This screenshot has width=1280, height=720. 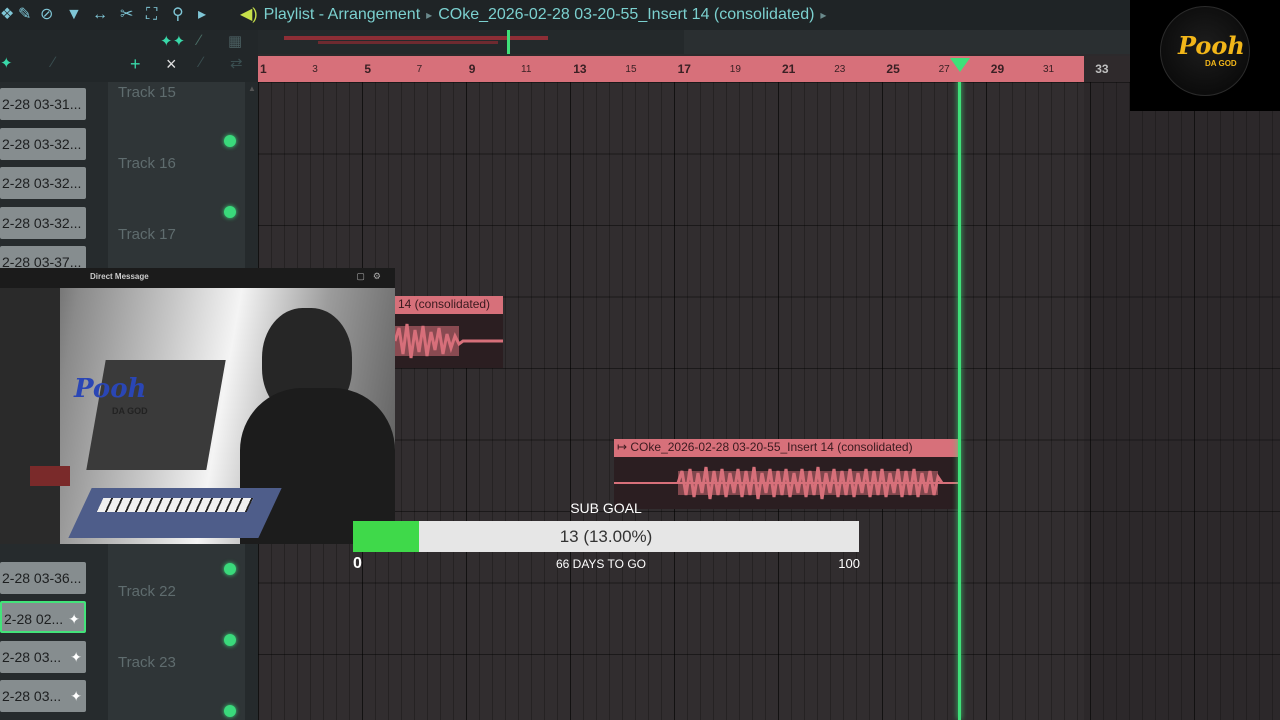 What do you see at coordinates (315, 69) in the screenshot?
I see `ruler-bar-number: 3` at bounding box center [315, 69].